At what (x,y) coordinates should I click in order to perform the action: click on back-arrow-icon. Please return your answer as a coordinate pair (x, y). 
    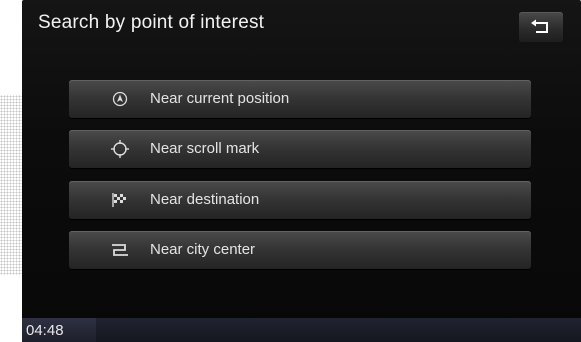
    Looking at the image, I should click on (539, 26).